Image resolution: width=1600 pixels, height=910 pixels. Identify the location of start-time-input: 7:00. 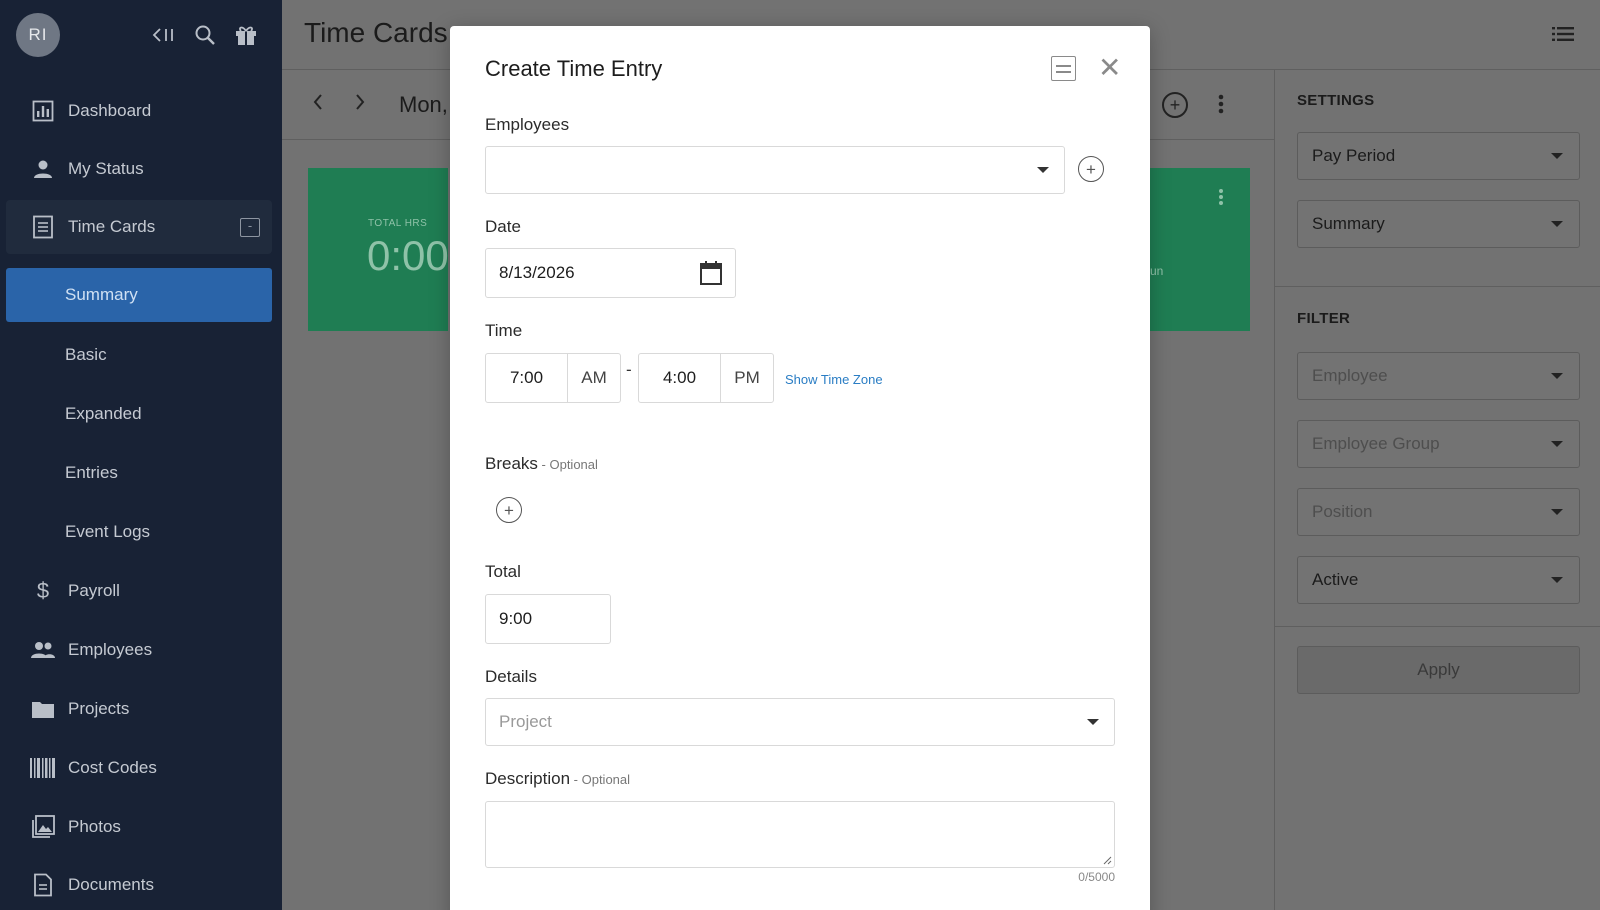
(526, 378).